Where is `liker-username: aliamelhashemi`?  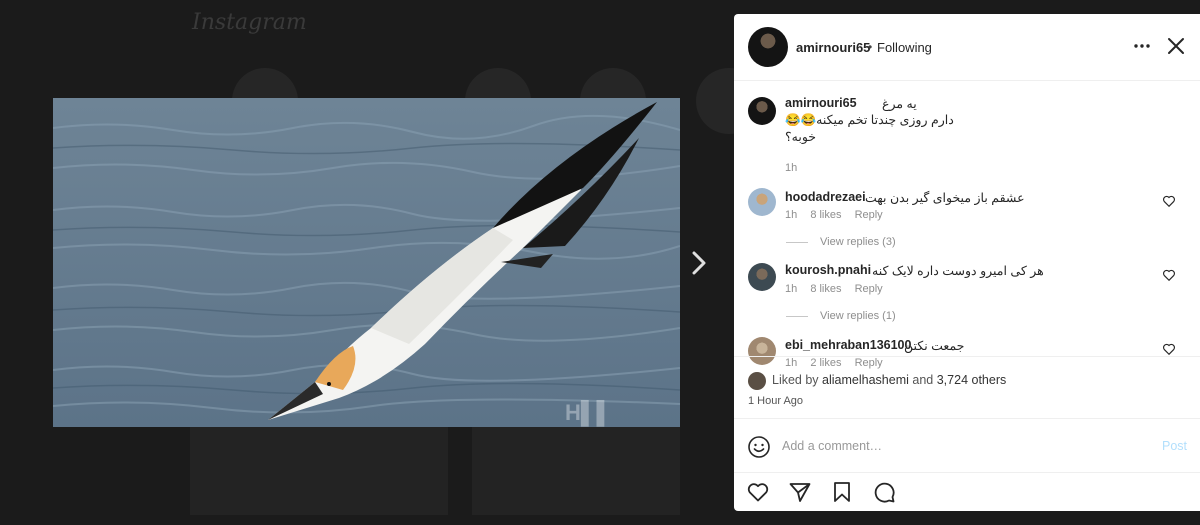 liker-username: aliamelhashemi is located at coordinates (865, 380).